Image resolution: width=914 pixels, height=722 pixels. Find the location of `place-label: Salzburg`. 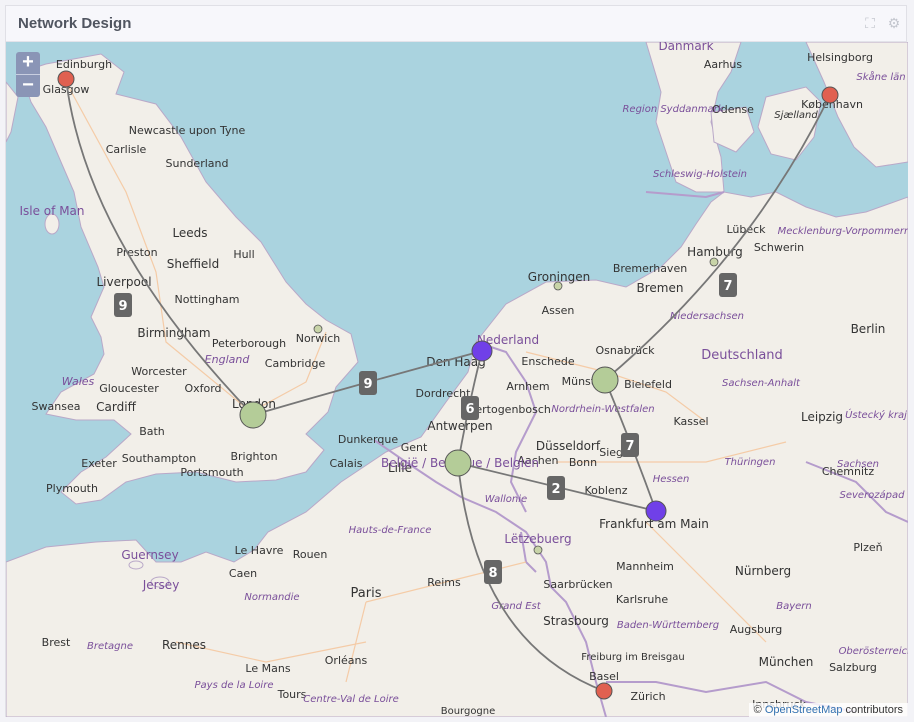

place-label: Salzburg is located at coordinates (853, 667).